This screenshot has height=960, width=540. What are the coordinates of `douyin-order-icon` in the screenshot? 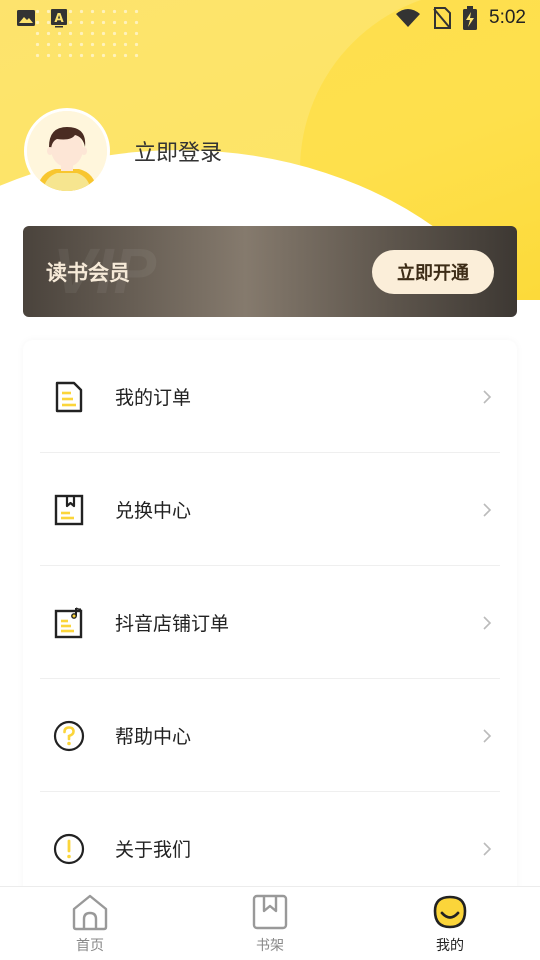 It's located at (68, 622).